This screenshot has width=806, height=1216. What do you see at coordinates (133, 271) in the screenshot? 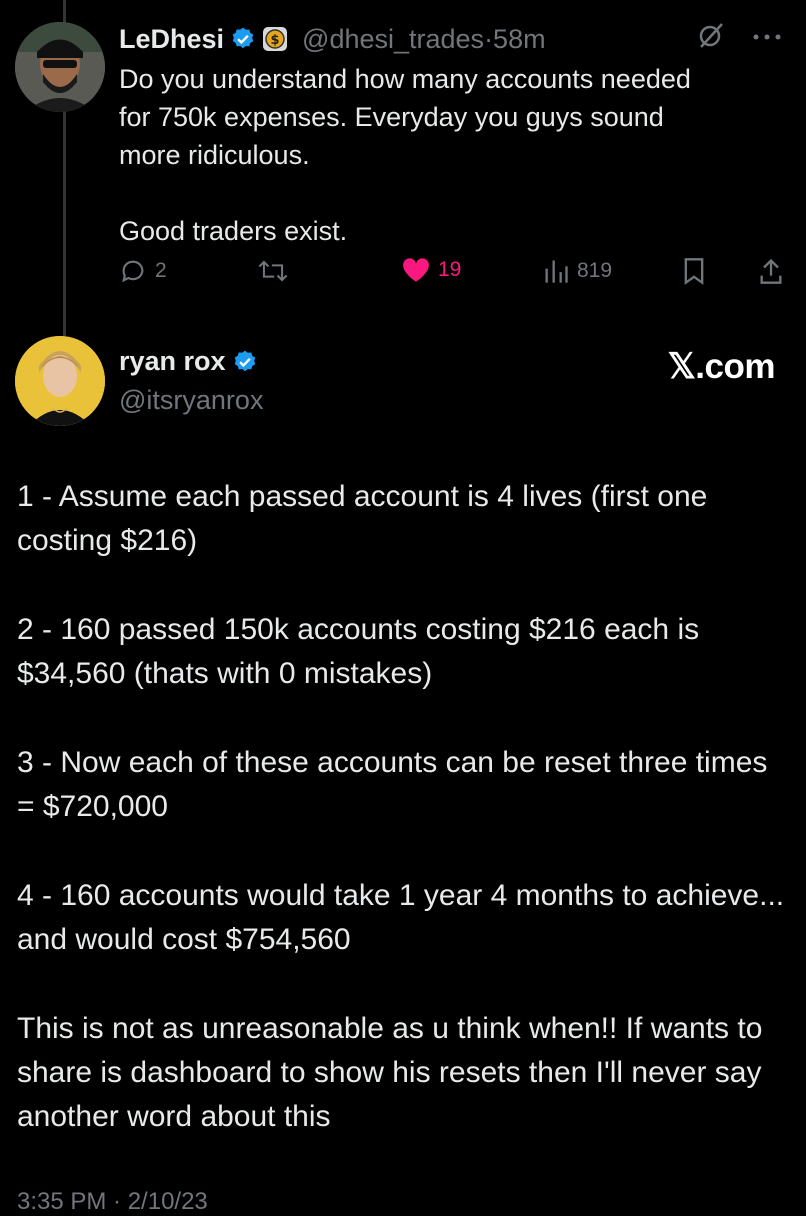
I see `reply-icon` at bounding box center [133, 271].